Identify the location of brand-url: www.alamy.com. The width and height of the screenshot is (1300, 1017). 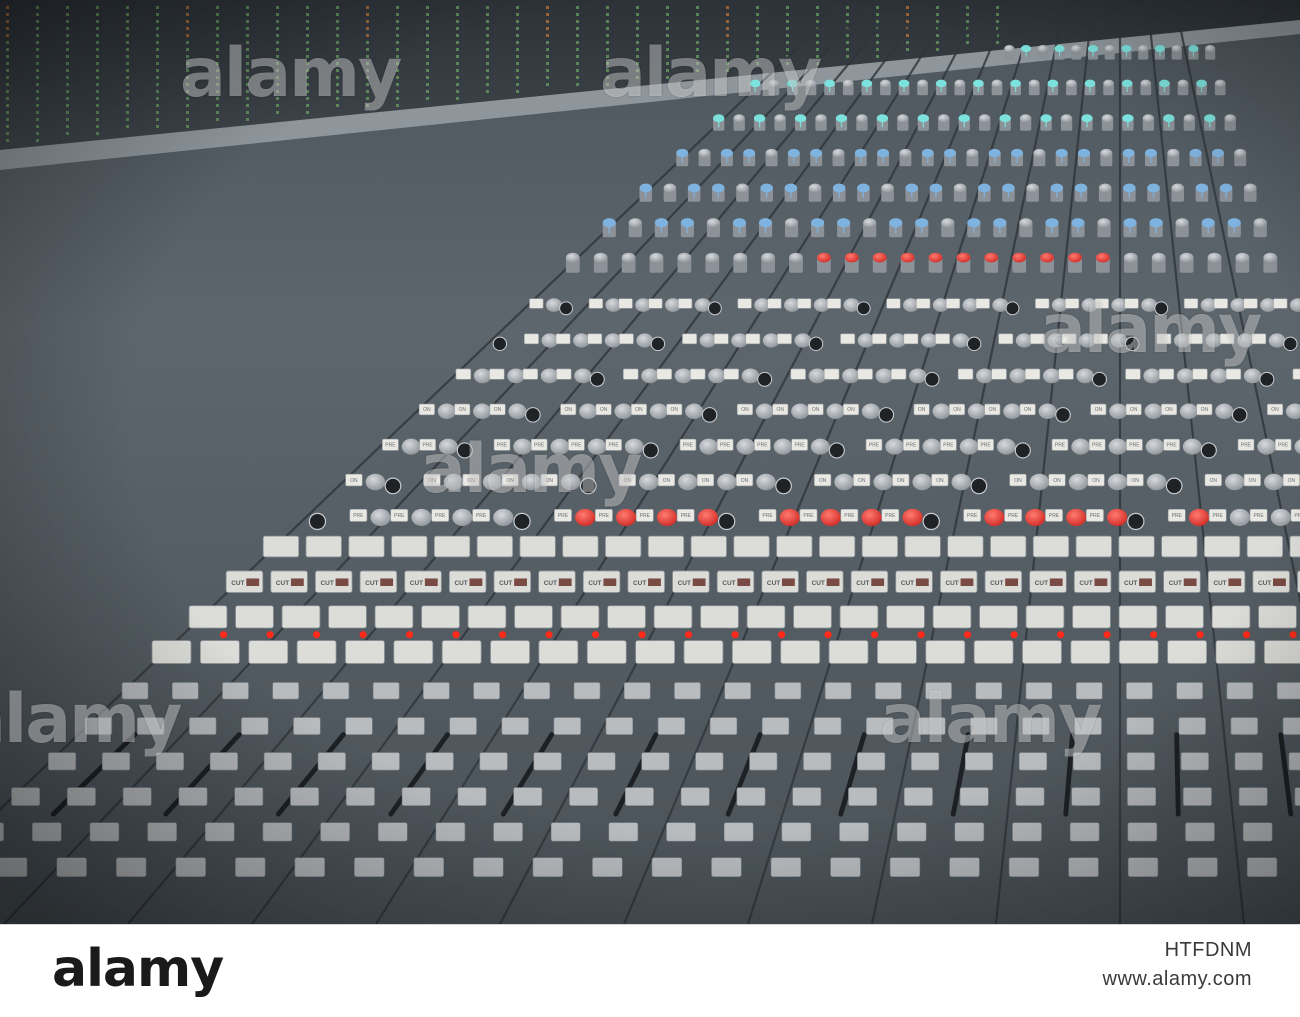
(1177, 979).